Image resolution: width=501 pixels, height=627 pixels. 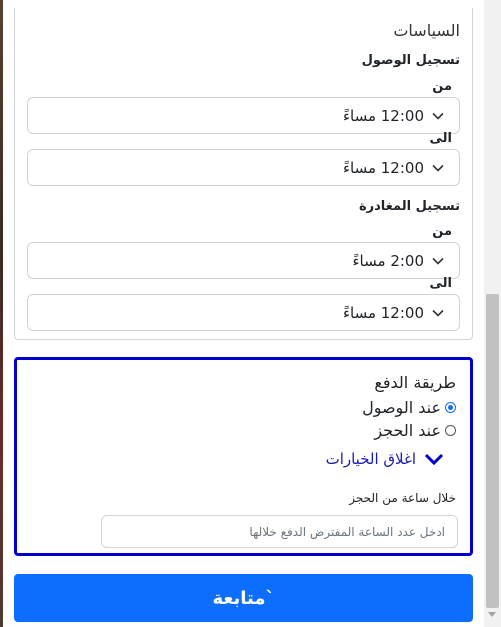 What do you see at coordinates (370, 459) in the screenshot?
I see `close-options-label: اغلاق الخيارات` at bounding box center [370, 459].